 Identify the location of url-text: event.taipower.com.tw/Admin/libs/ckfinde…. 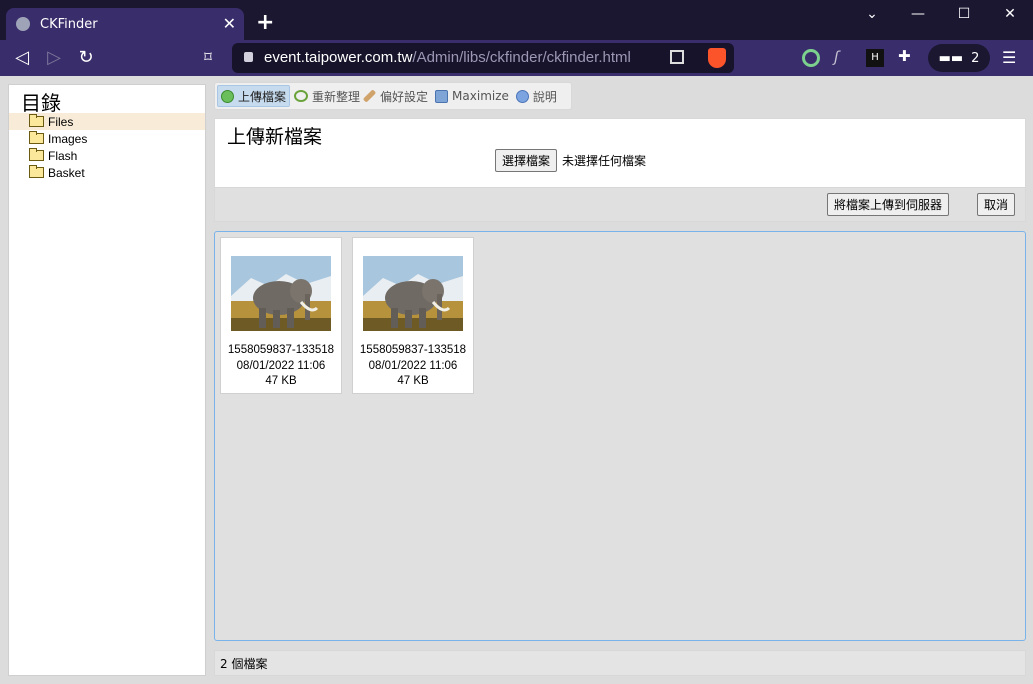
(447, 57).